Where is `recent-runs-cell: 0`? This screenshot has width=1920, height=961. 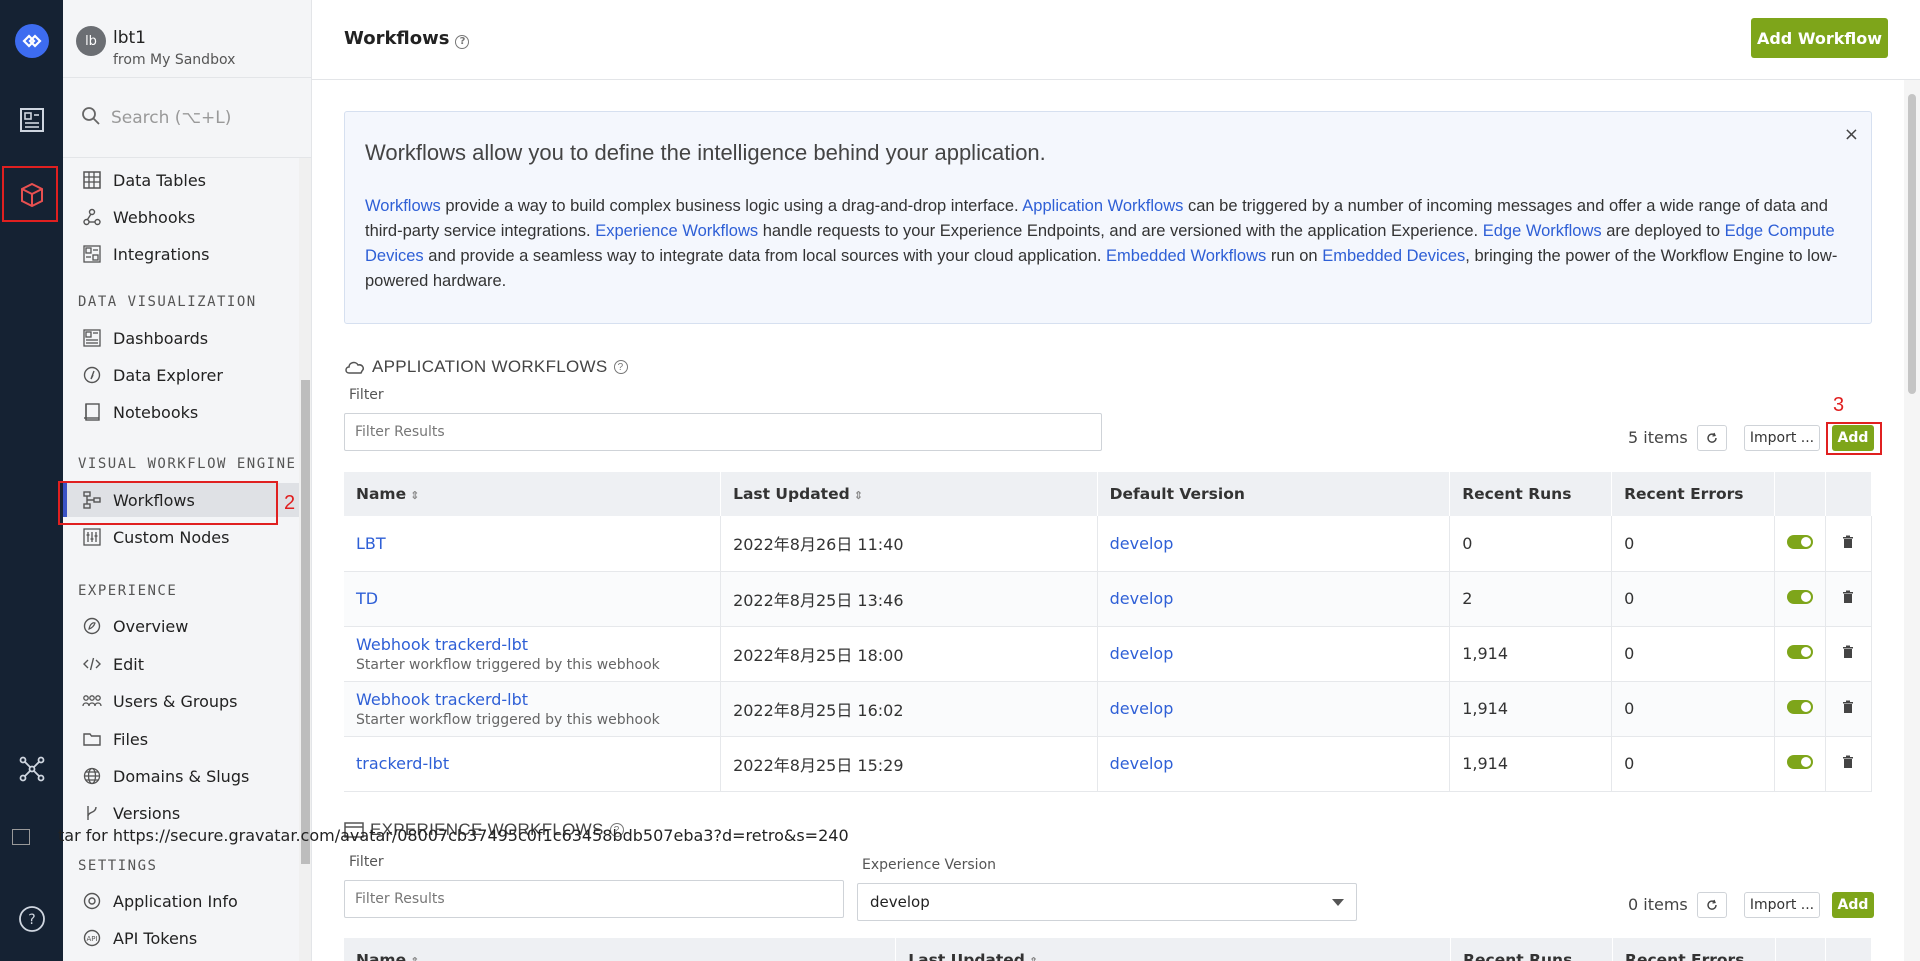 recent-runs-cell: 0 is located at coordinates (1531, 544).